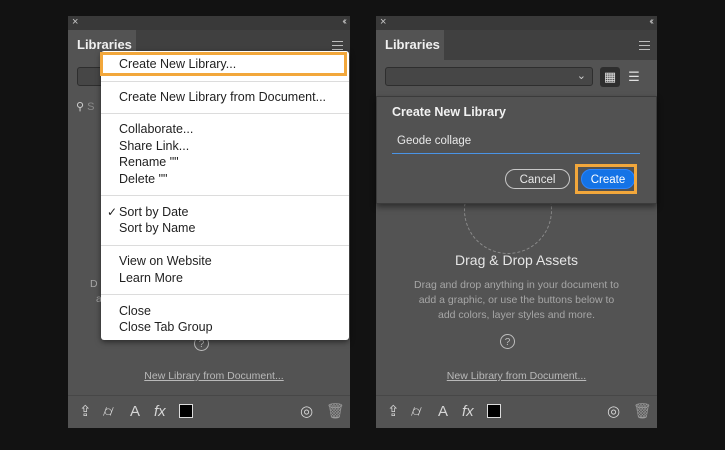  What do you see at coordinates (143, 179) in the screenshot?
I see `menu-item-delete: Delete ""` at bounding box center [143, 179].